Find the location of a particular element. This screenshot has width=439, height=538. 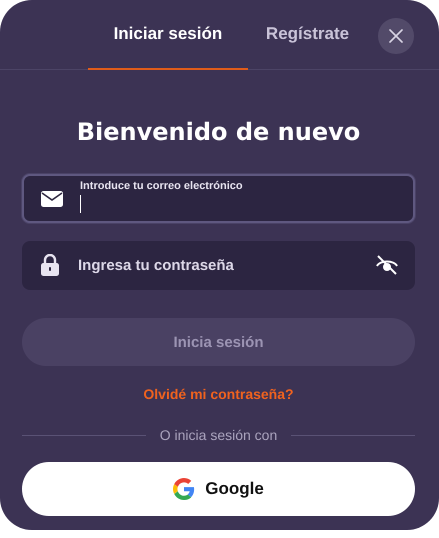

hidden-eye-icon is located at coordinates (387, 265).